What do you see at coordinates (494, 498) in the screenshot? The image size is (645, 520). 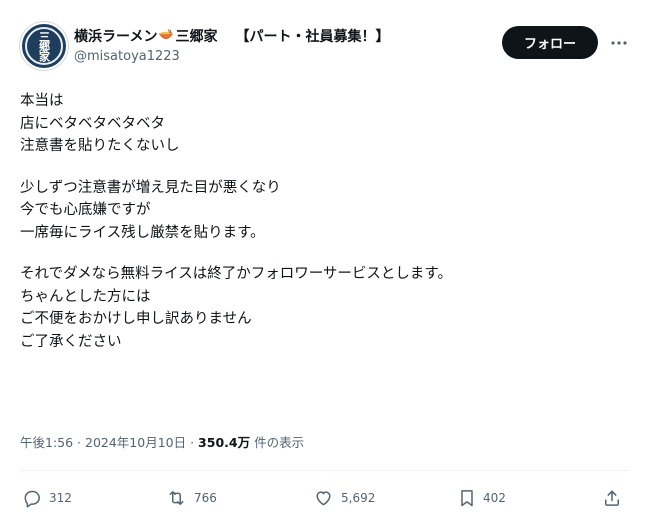 I see `bookmark-count: 402` at bounding box center [494, 498].